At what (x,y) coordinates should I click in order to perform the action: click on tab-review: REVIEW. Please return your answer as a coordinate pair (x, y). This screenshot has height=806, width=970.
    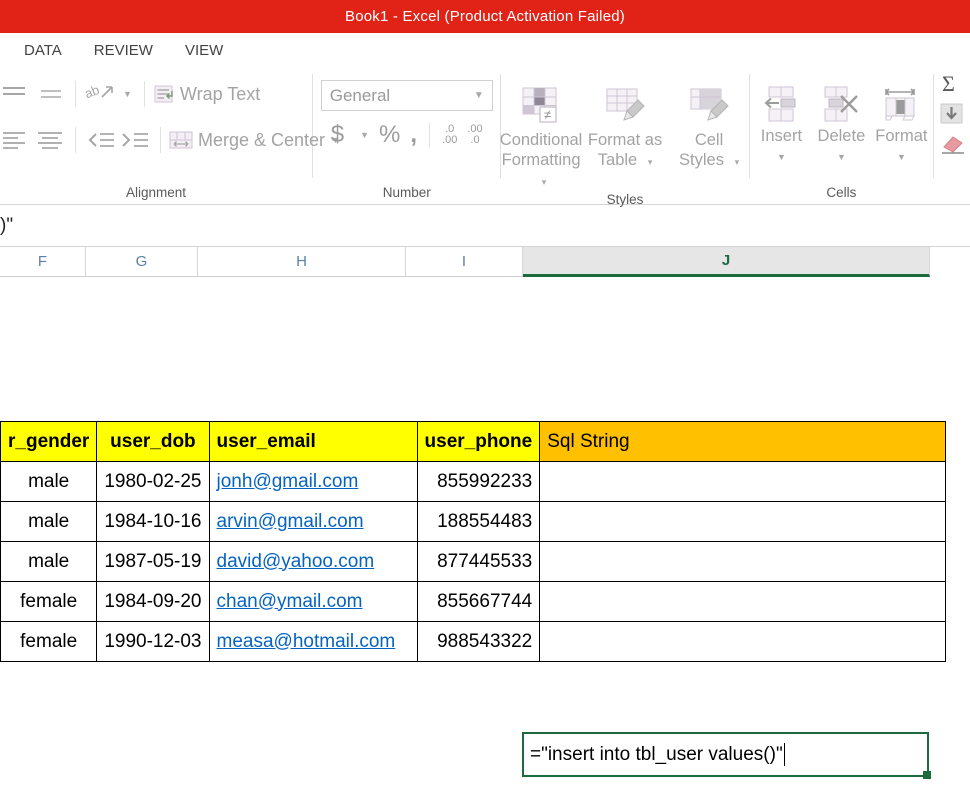
    Looking at the image, I should click on (123, 51).